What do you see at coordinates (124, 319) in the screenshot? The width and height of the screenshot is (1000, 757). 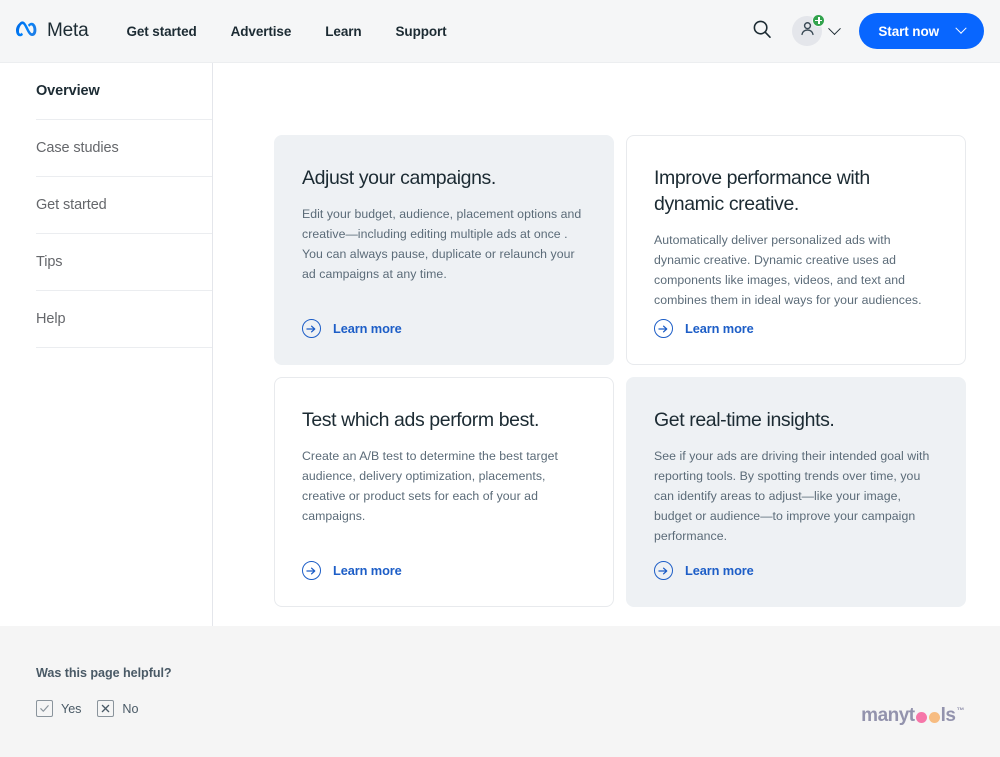 I see `sidebar-item-help: Help` at bounding box center [124, 319].